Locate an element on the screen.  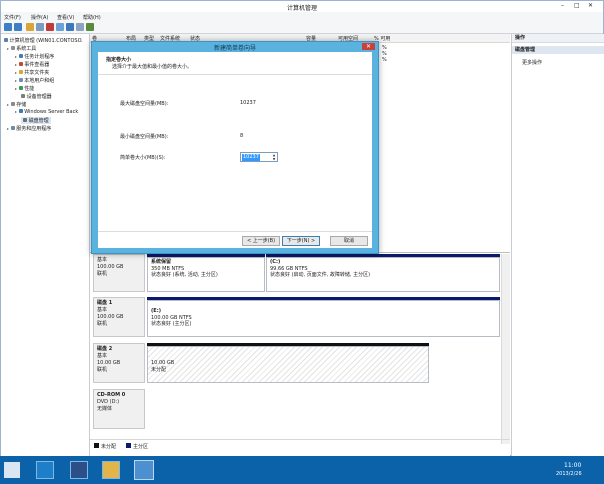
tree-windows-backup: Windows Server Back is located at coordinates (46, 112).